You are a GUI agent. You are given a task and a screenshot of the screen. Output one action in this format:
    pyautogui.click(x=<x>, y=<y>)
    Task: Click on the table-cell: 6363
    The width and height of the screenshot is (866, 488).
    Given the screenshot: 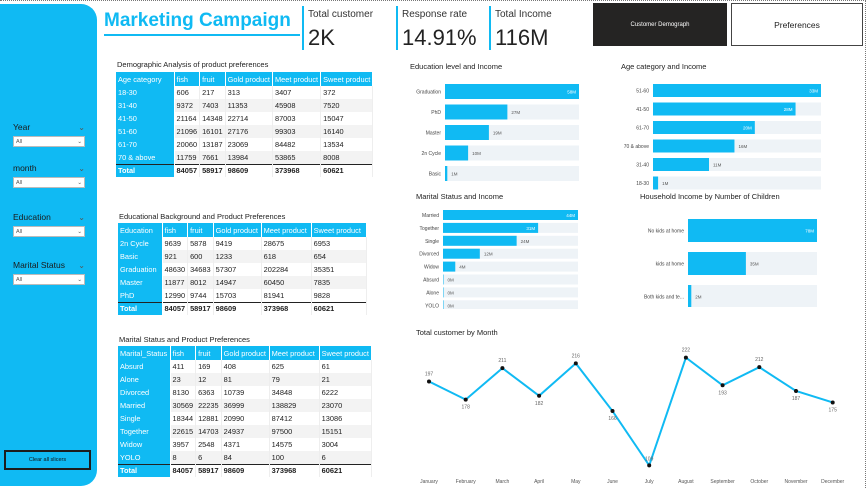 What is the action you would take?
    pyautogui.click(x=208, y=392)
    